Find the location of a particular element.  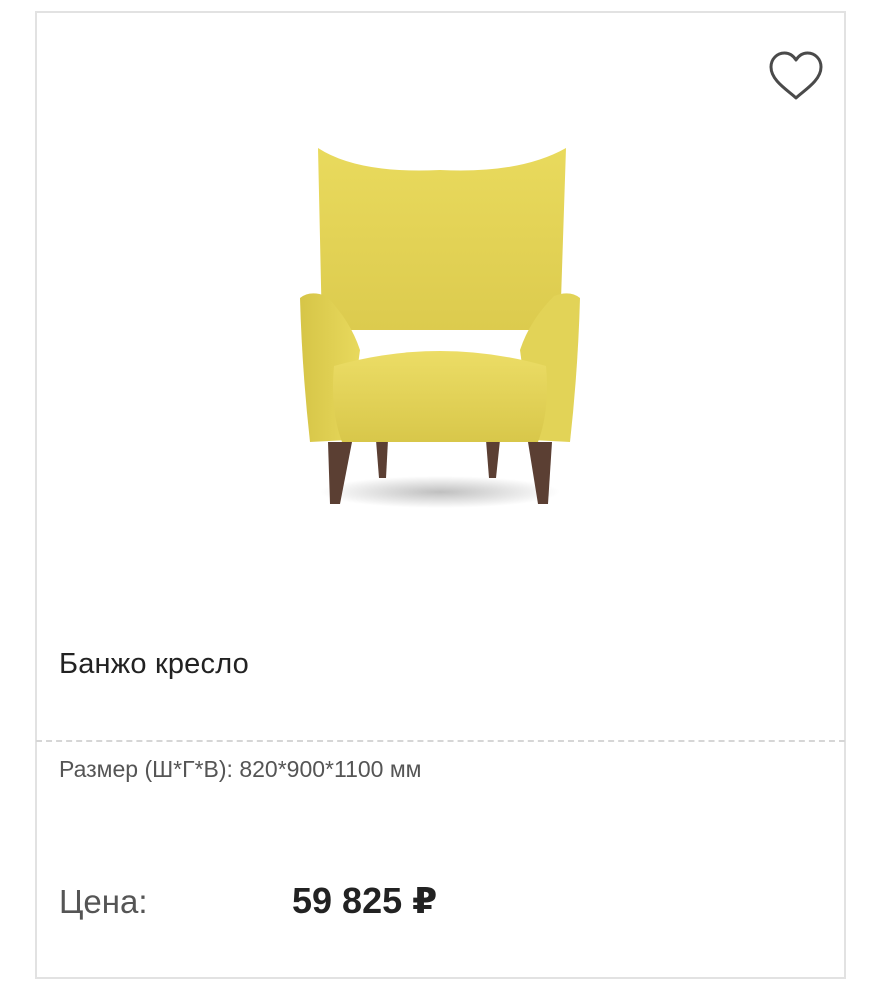

favorite-button is located at coordinates (796, 76).